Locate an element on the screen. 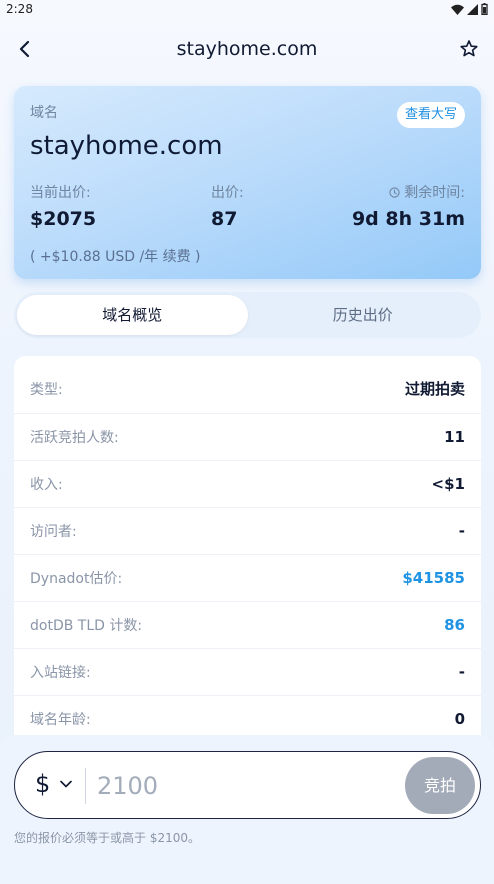 The height and width of the screenshot is (884, 494). wifi-icon is located at coordinates (457, 9).